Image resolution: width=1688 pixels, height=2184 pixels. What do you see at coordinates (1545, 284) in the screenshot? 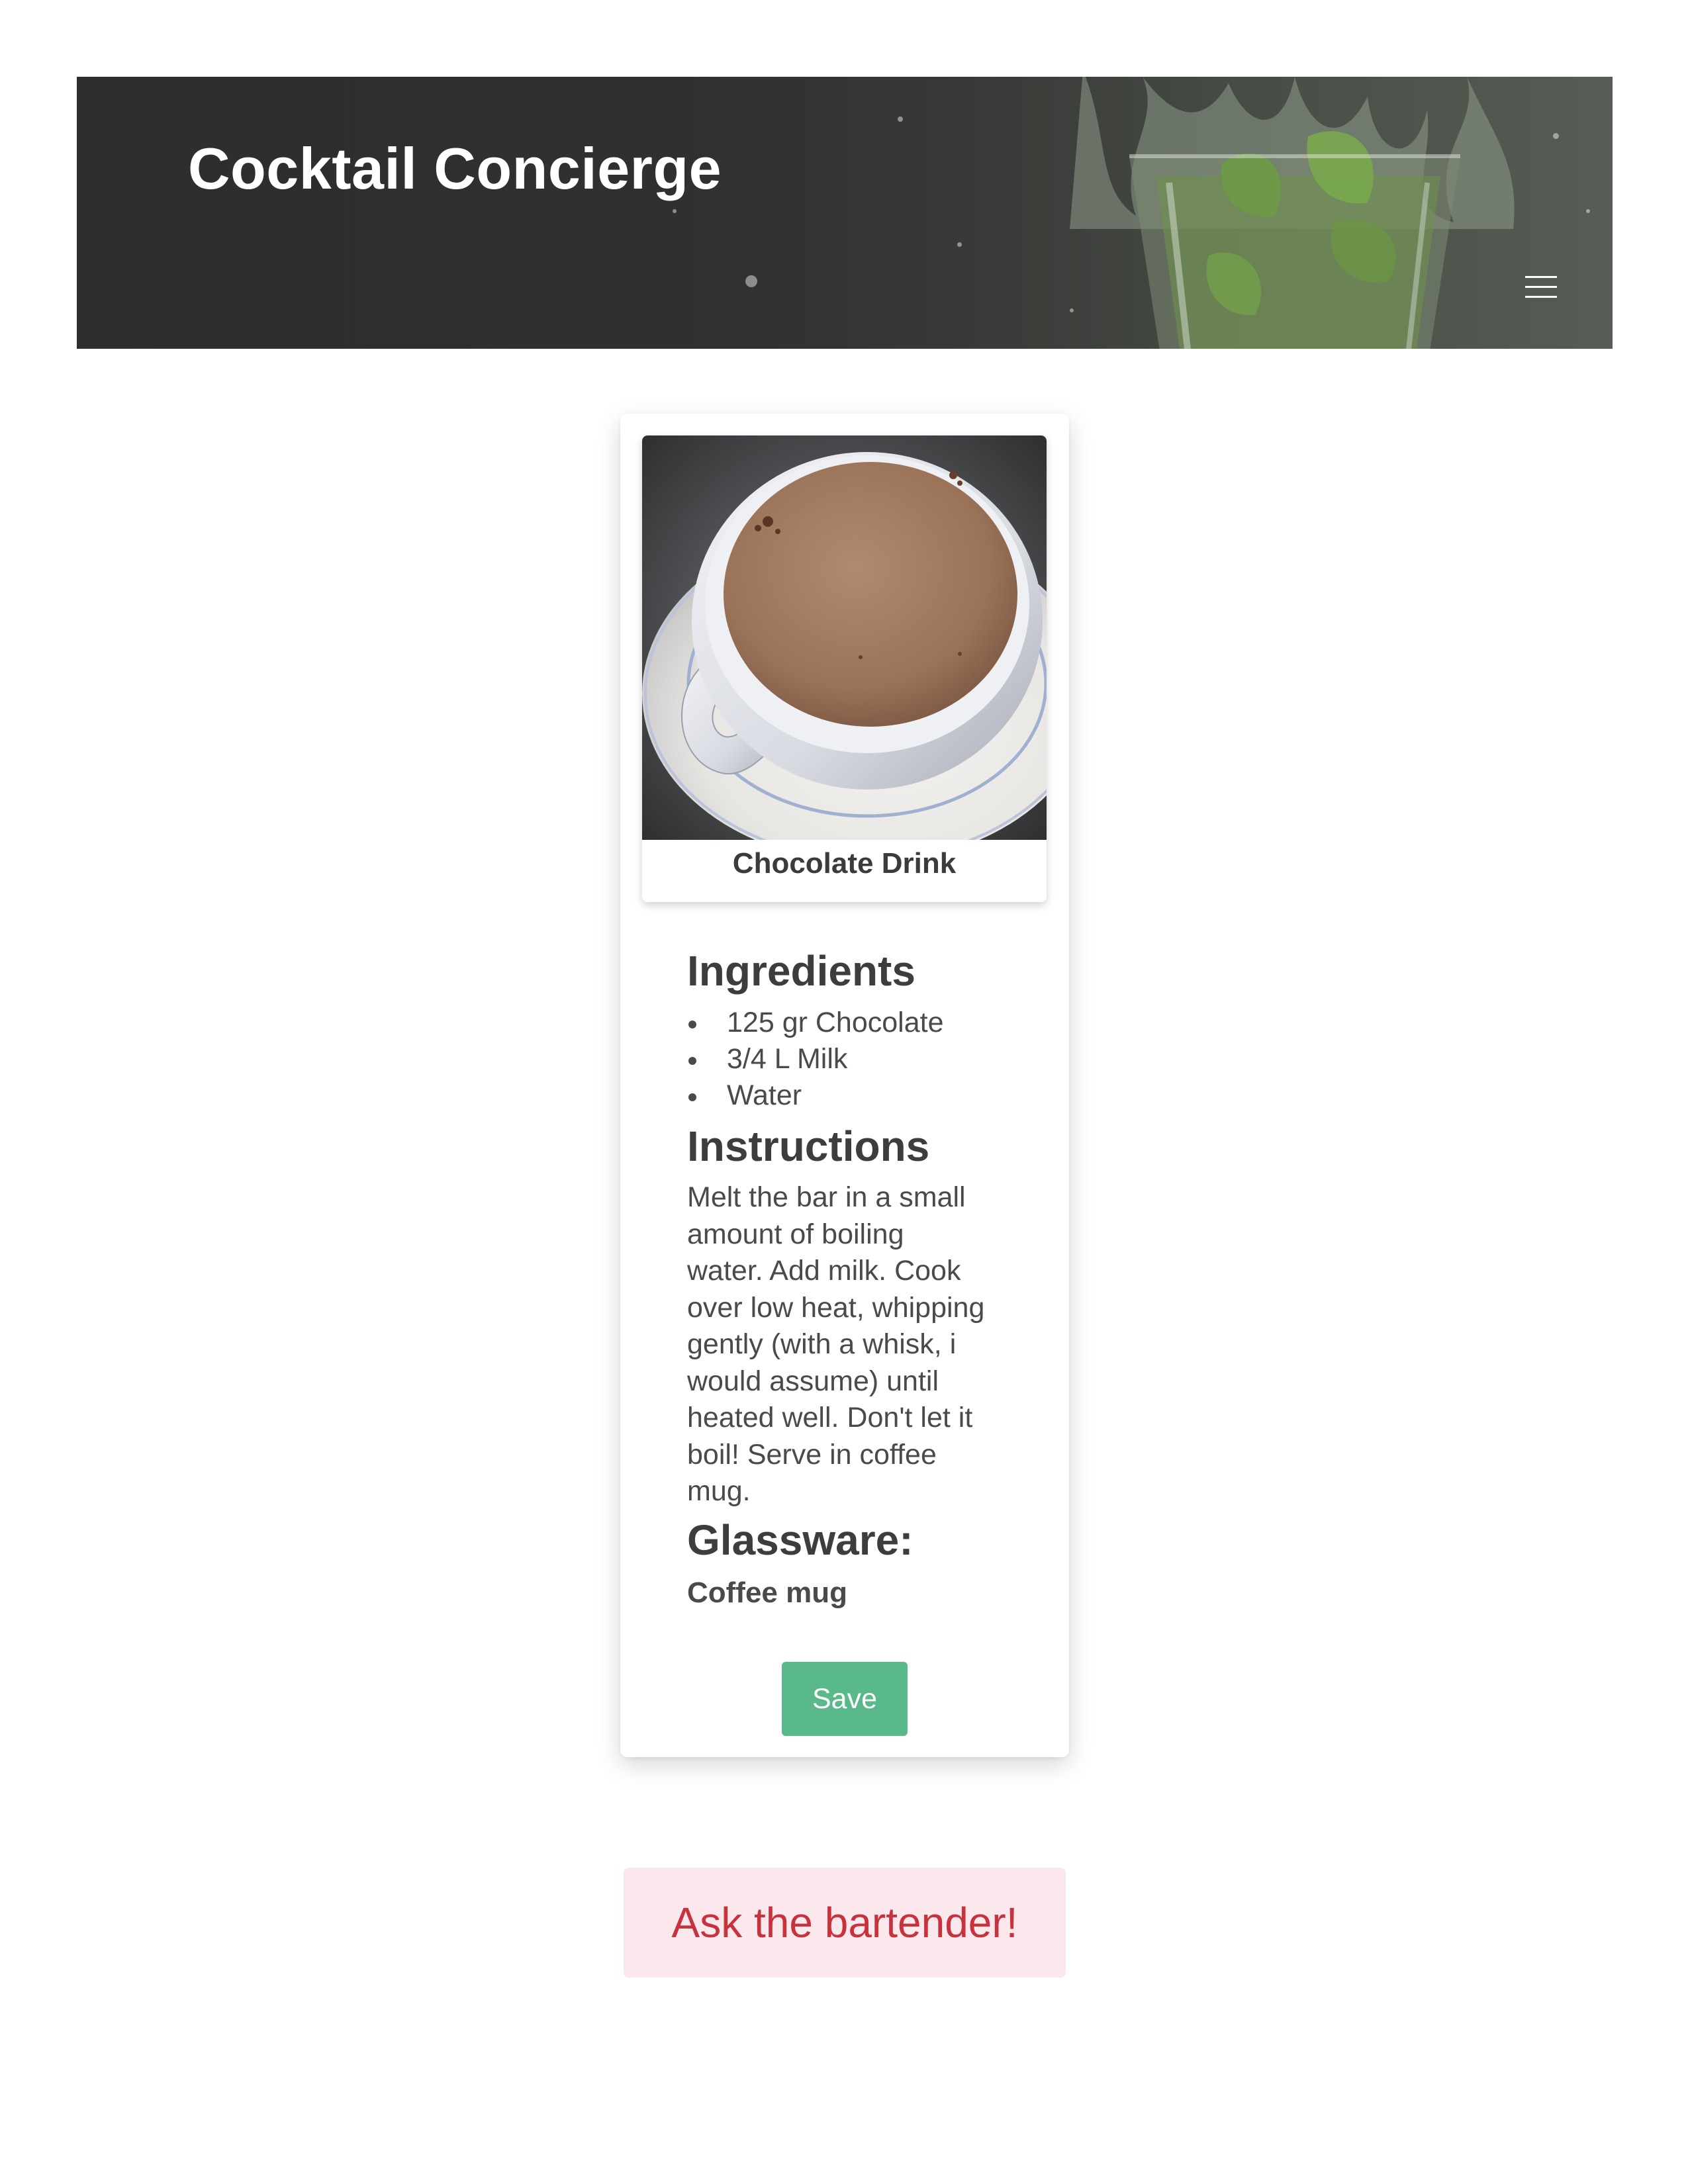
I see `hamburger-menu-icon` at bounding box center [1545, 284].